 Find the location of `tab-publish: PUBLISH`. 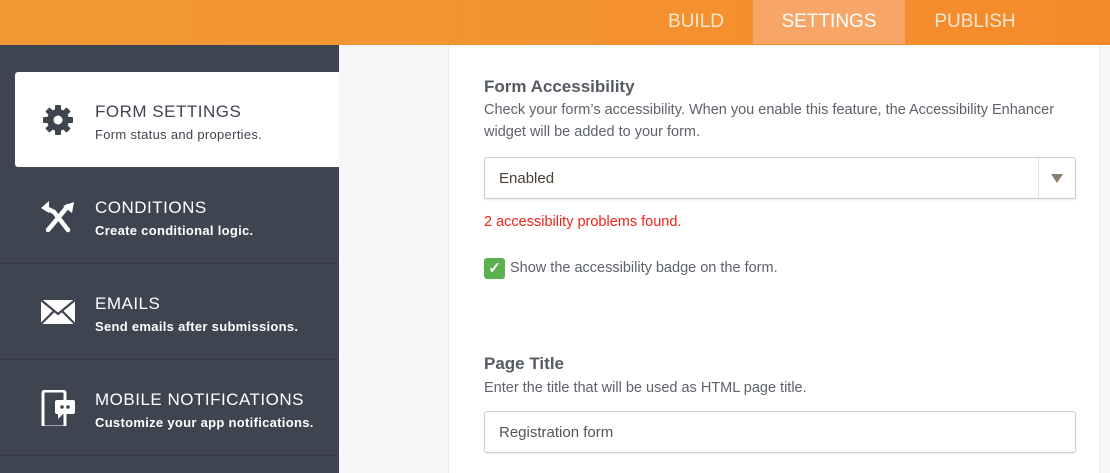

tab-publish: PUBLISH is located at coordinates (975, 22).